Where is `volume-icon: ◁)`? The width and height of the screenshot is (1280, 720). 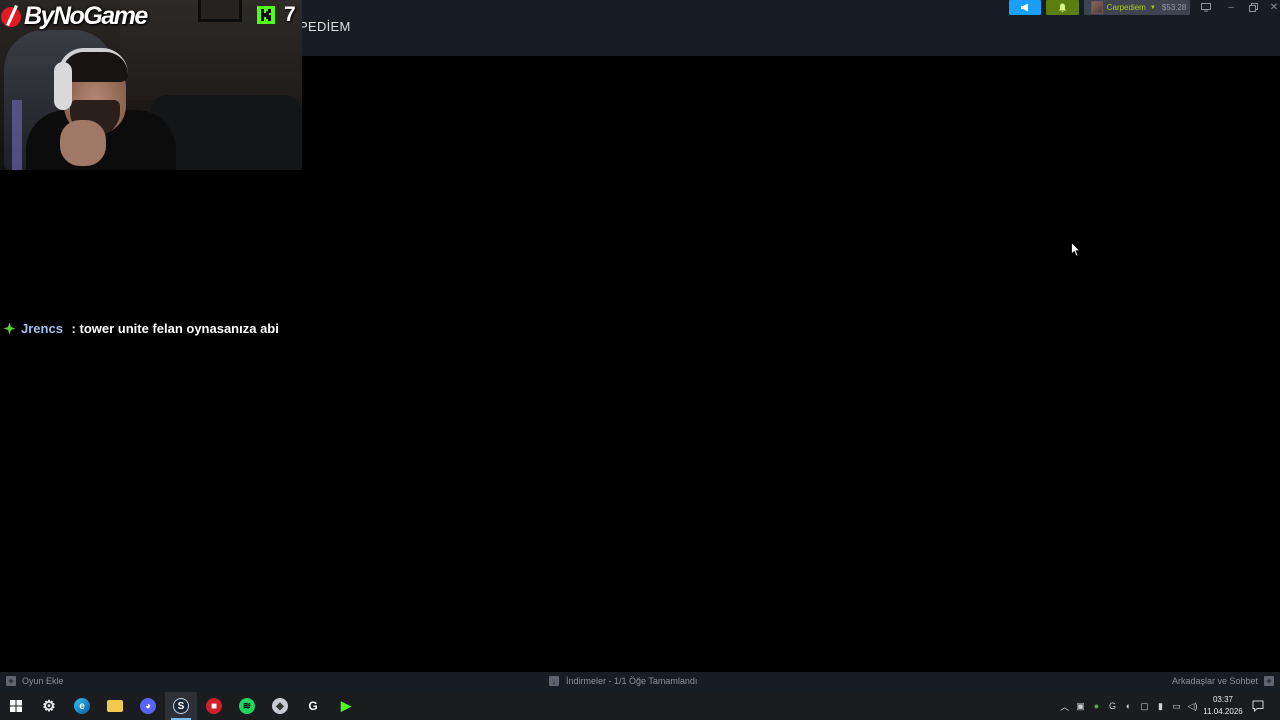 volume-icon: ◁) is located at coordinates (1192, 706).